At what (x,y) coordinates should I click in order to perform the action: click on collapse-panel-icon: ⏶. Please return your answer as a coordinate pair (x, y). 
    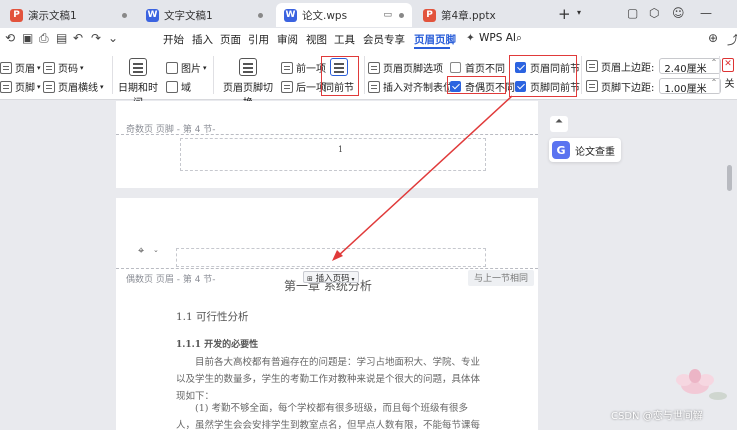
    Looking at the image, I should click on (559, 124).